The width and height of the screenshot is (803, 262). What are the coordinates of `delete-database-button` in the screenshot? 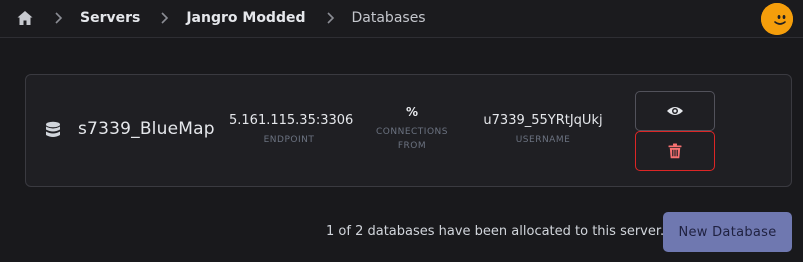 It's located at (675, 151).